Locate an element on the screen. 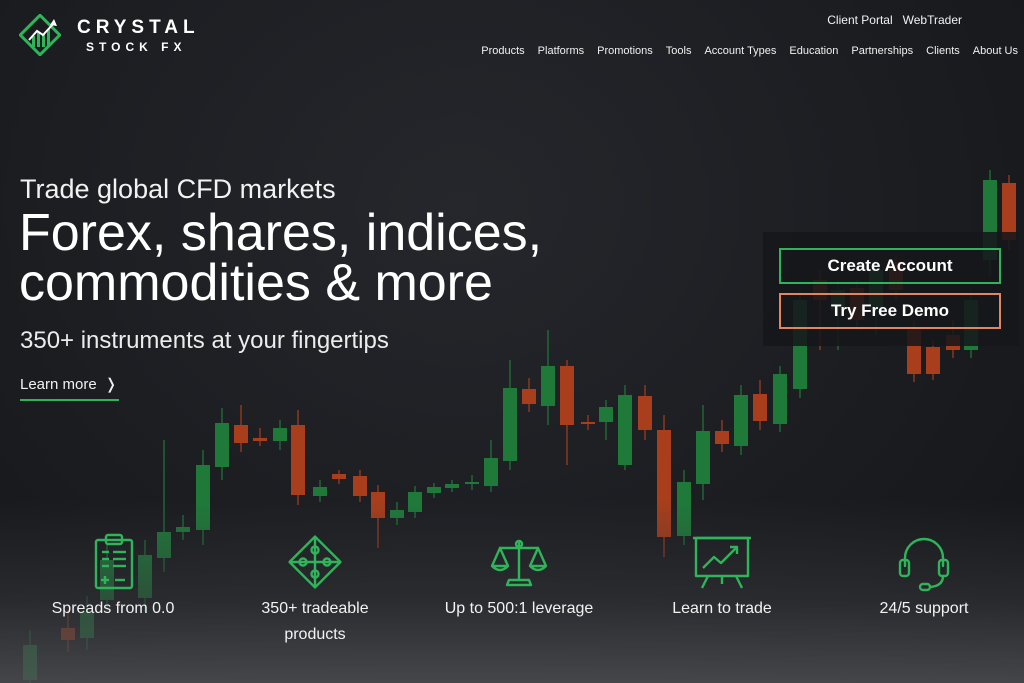 This screenshot has width=1024, height=683. learn-more-link: Learn more ❭ is located at coordinates (69, 388).